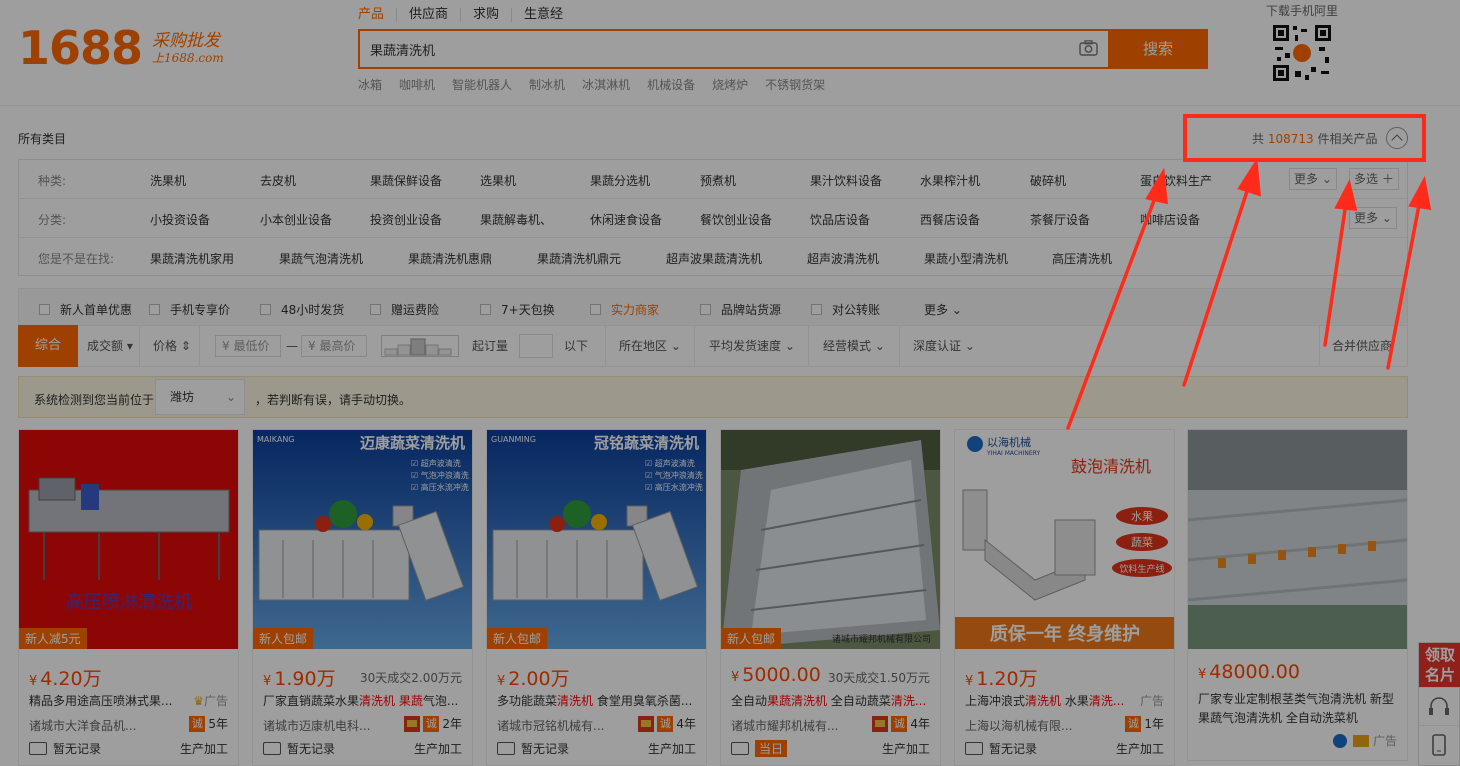 This screenshot has width=1460, height=766. Describe the element at coordinates (624, 309) in the screenshot. I see `option-power-merchant: 实力商家` at that location.